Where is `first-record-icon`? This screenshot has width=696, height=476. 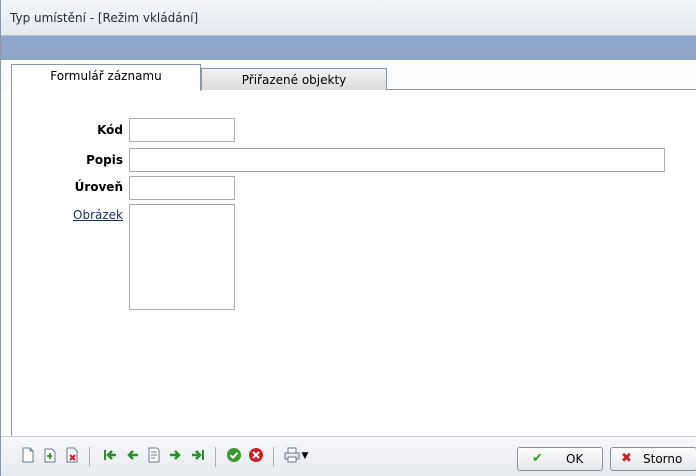 first-record-icon is located at coordinates (110, 456).